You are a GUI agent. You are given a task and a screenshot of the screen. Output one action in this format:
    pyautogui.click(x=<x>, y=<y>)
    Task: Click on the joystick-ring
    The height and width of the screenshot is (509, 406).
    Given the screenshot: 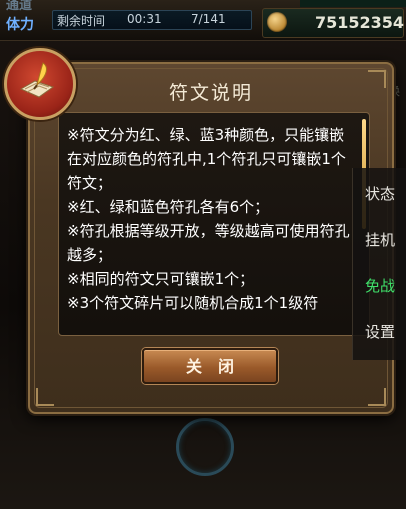 What is the action you would take?
    pyautogui.click(x=205, y=447)
    